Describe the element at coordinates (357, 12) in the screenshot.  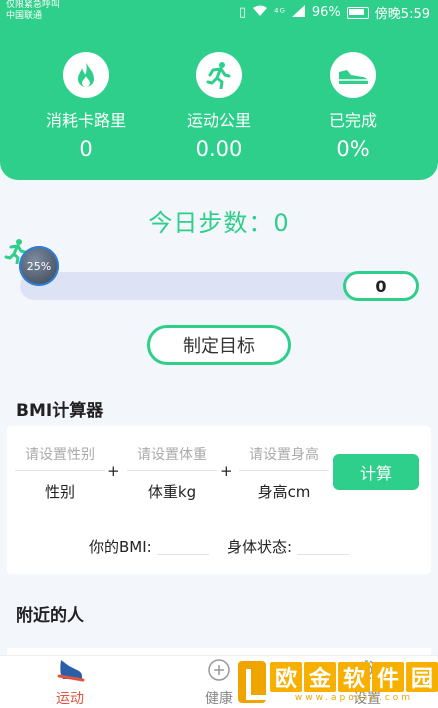
I see `battery-icon` at that location.